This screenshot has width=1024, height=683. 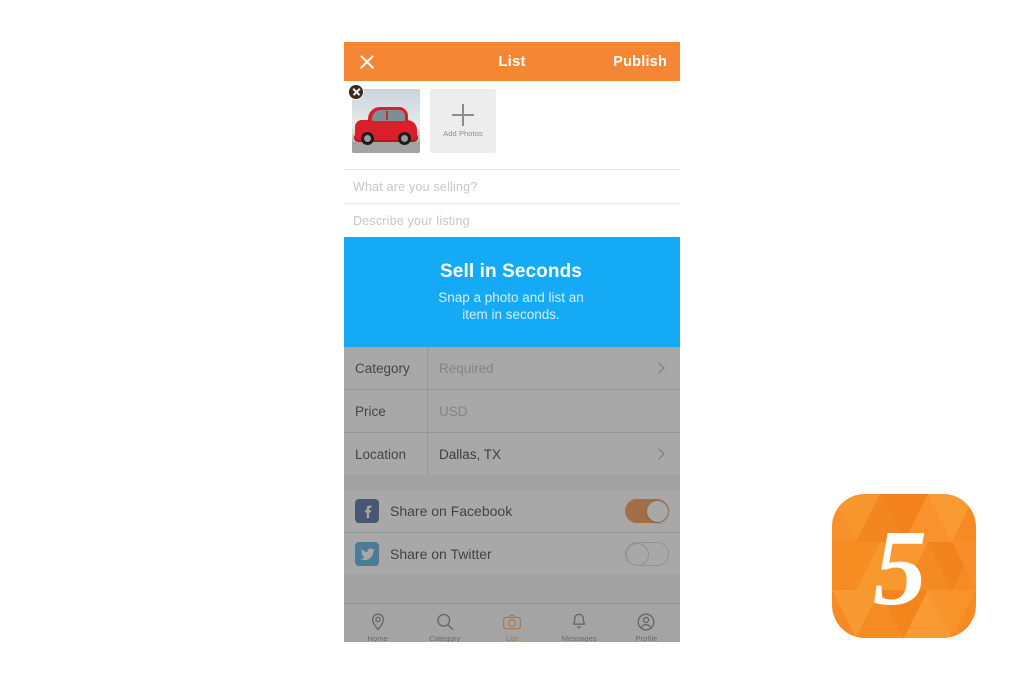 What do you see at coordinates (377, 638) in the screenshot?
I see `tab-home-label: Home` at bounding box center [377, 638].